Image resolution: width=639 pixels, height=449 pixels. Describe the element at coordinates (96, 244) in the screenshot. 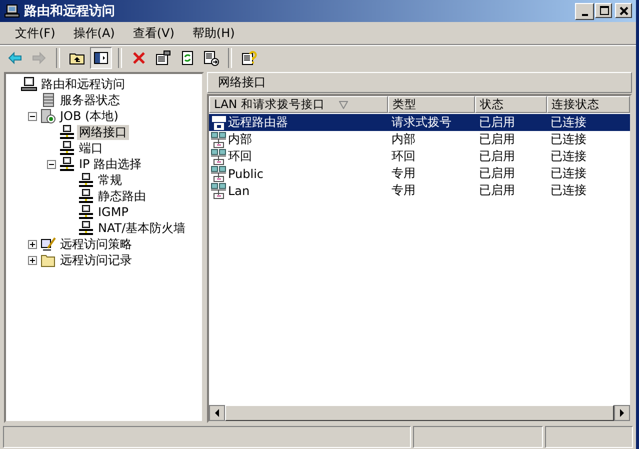

I see `tree-item: 远程访问策略` at that location.